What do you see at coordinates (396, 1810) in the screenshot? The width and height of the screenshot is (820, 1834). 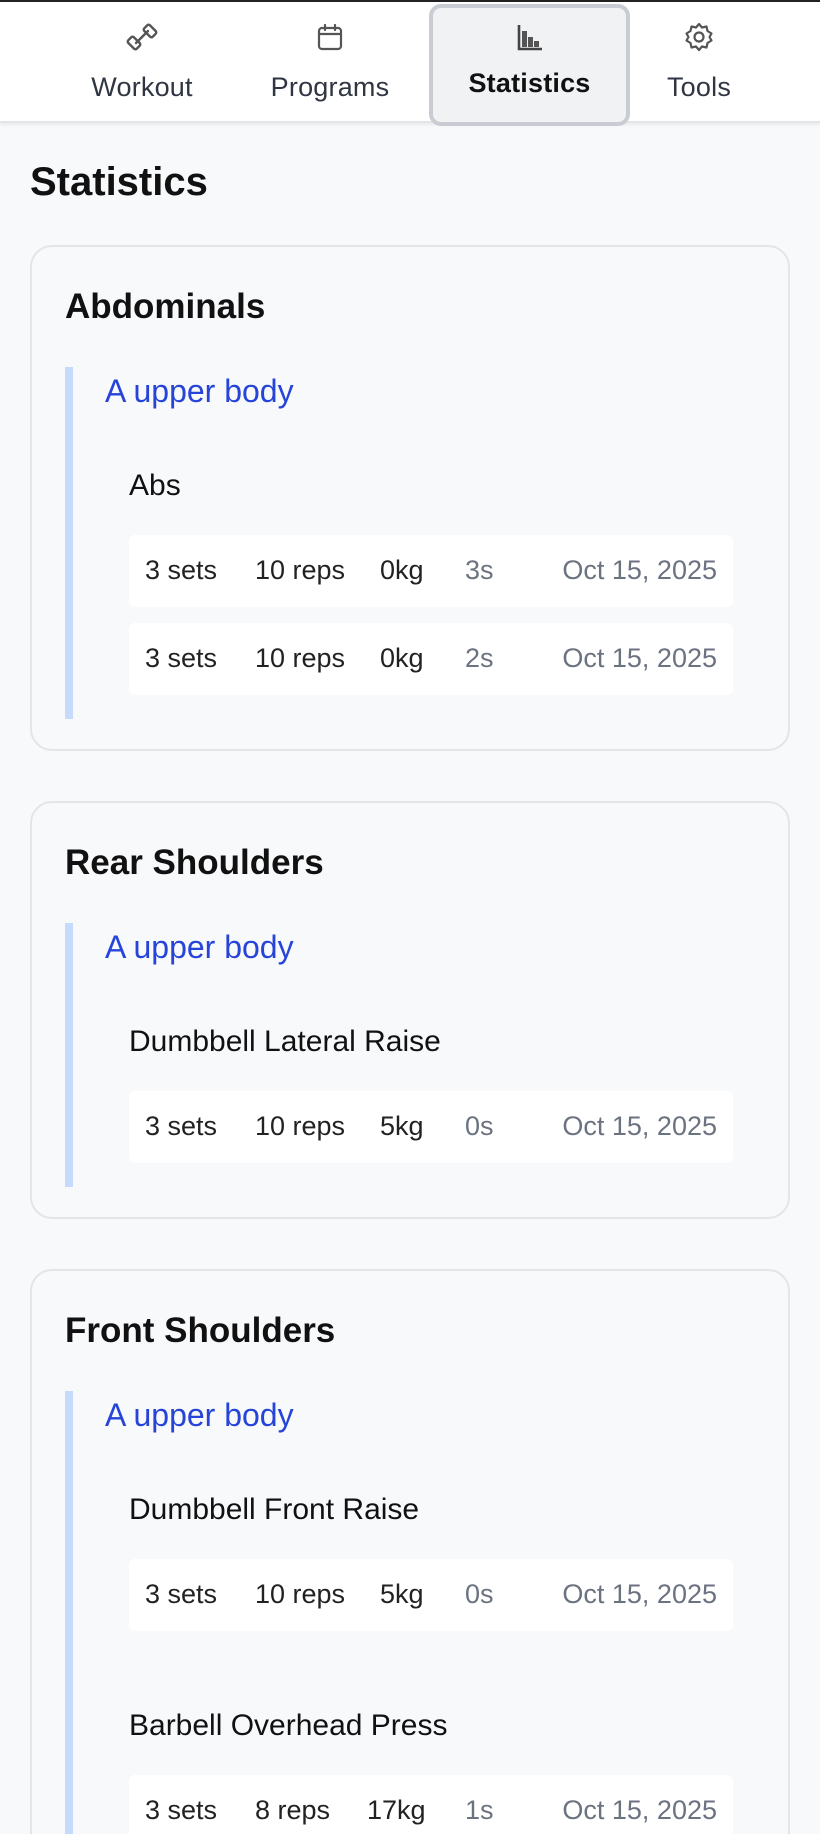 I see `weight: 17kg` at bounding box center [396, 1810].